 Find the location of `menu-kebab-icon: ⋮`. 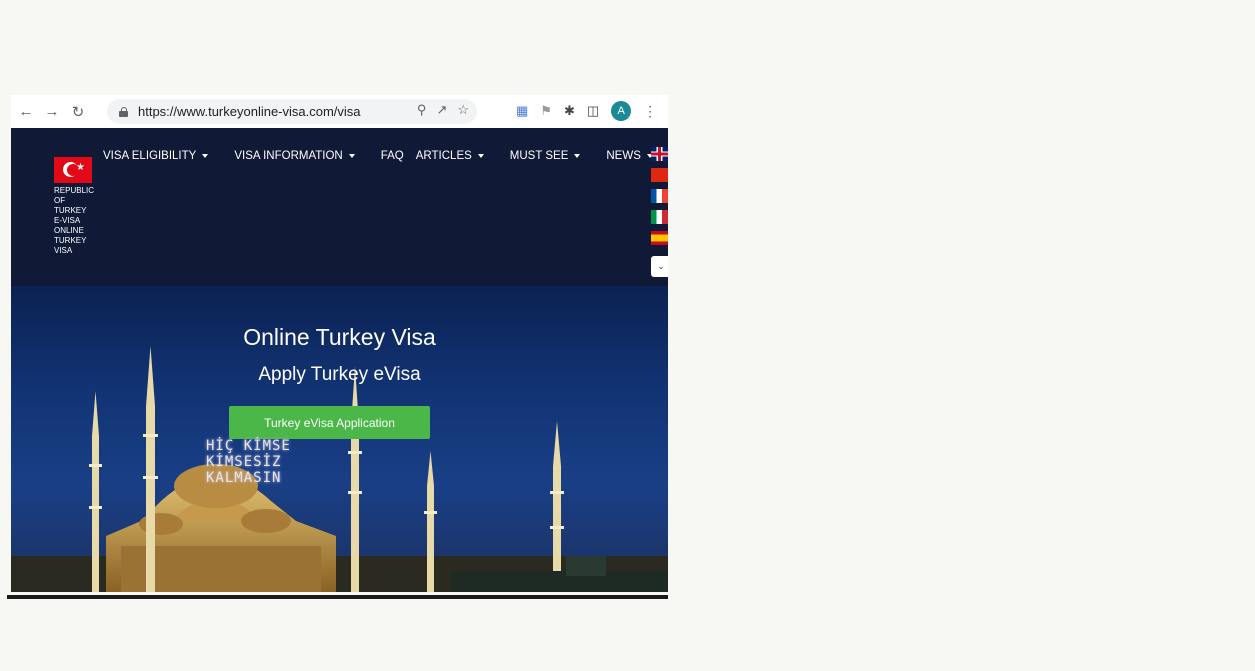

menu-kebab-icon: ⋮ is located at coordinates (650, 111).